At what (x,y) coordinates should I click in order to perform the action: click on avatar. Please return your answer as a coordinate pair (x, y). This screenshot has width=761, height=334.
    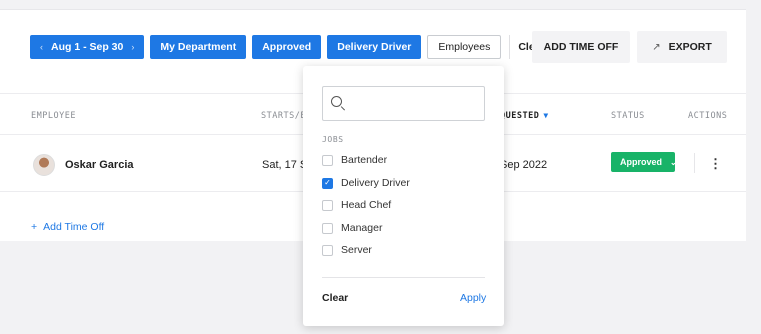
    Looking at the image, I should click on (44, 165).